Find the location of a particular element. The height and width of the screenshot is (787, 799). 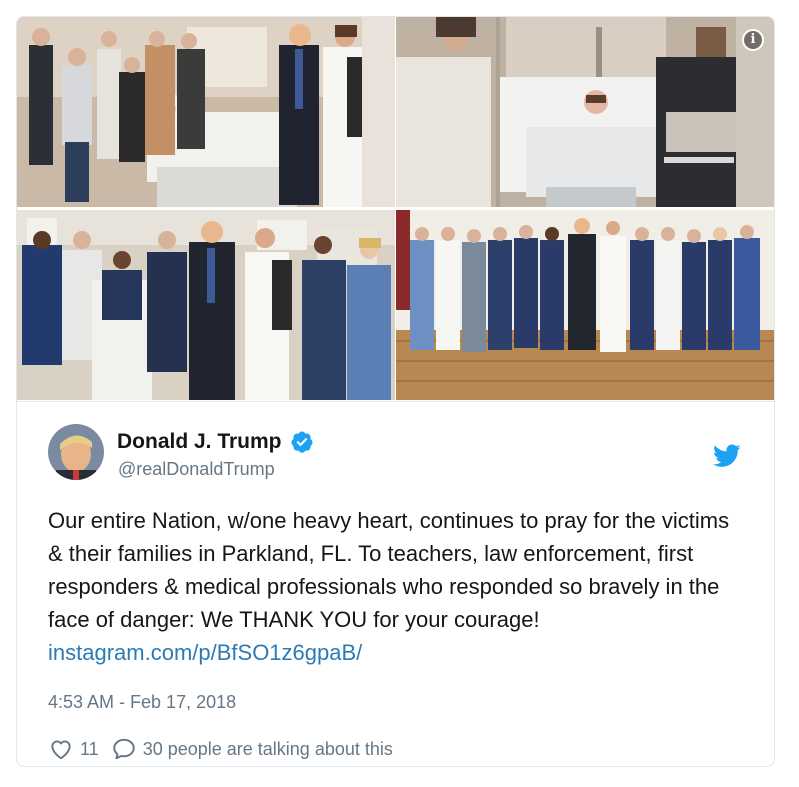

photo-nurses-group-line is located at coordinates (585, 305).